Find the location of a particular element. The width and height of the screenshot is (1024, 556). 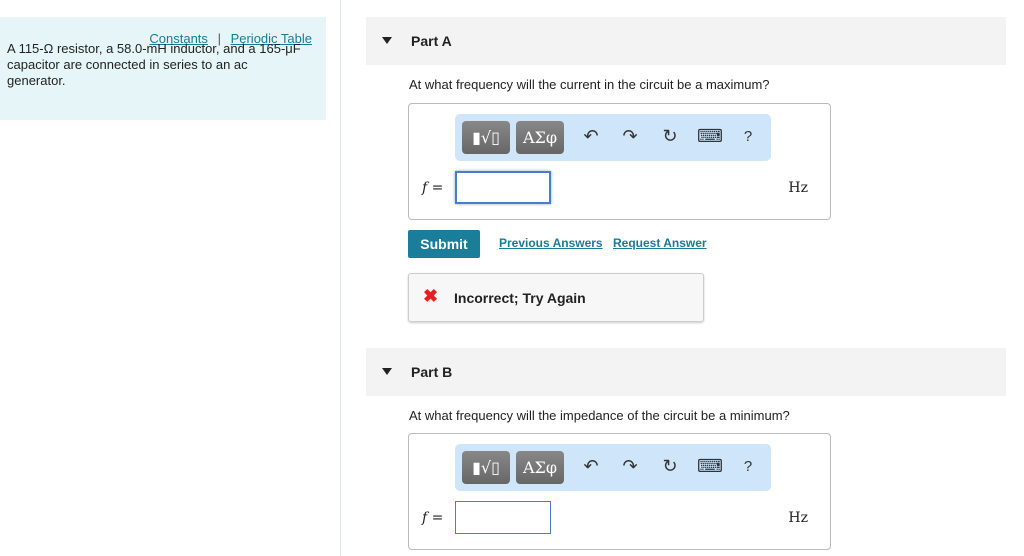

previous-answers-link: Previous Answers is located at coordinates (551, 243).